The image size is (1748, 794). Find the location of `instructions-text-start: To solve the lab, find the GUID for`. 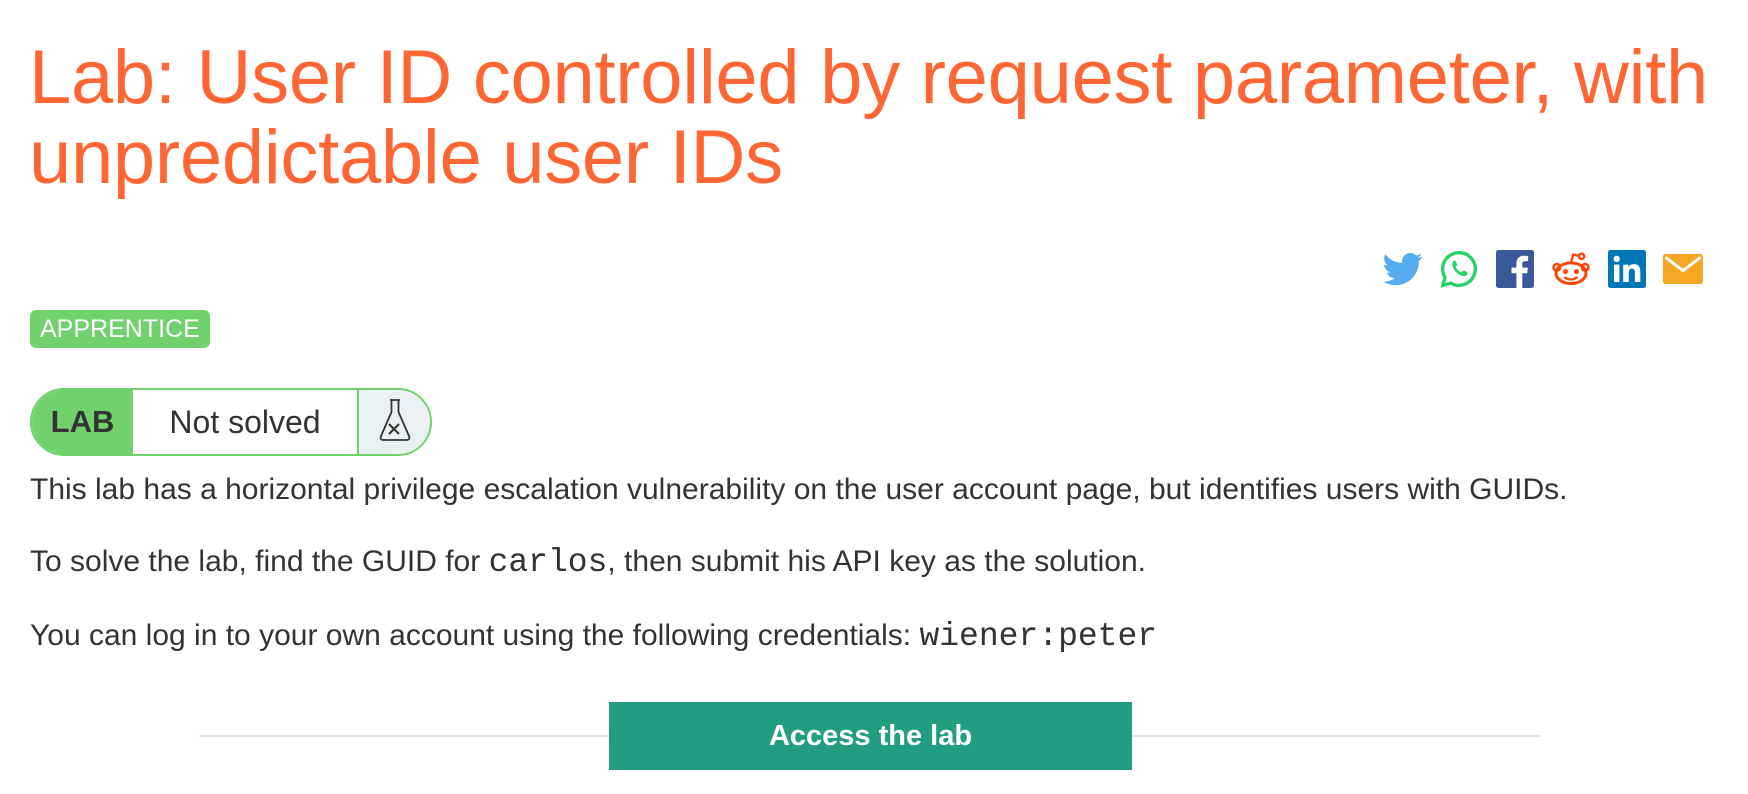

instructions-text-start: To solve the lab, find the GUID for is located at coordinates (259, 561).